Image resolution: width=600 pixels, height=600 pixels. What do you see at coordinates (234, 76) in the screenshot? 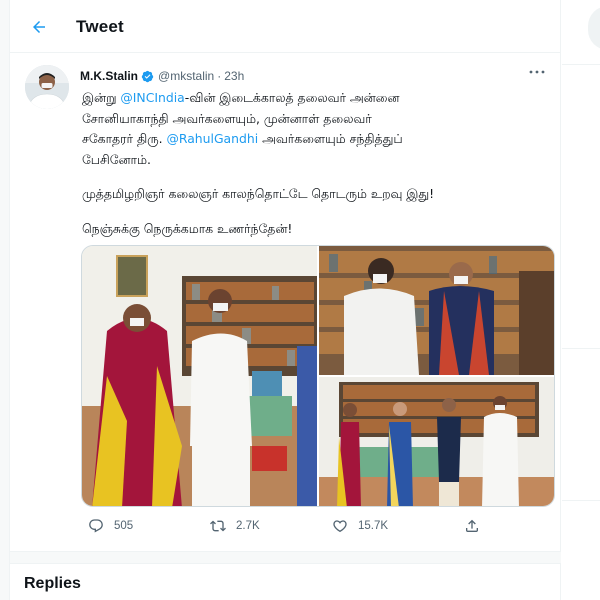
I see `tweet-timestamp: 23h` at bounding box center [234, 76].